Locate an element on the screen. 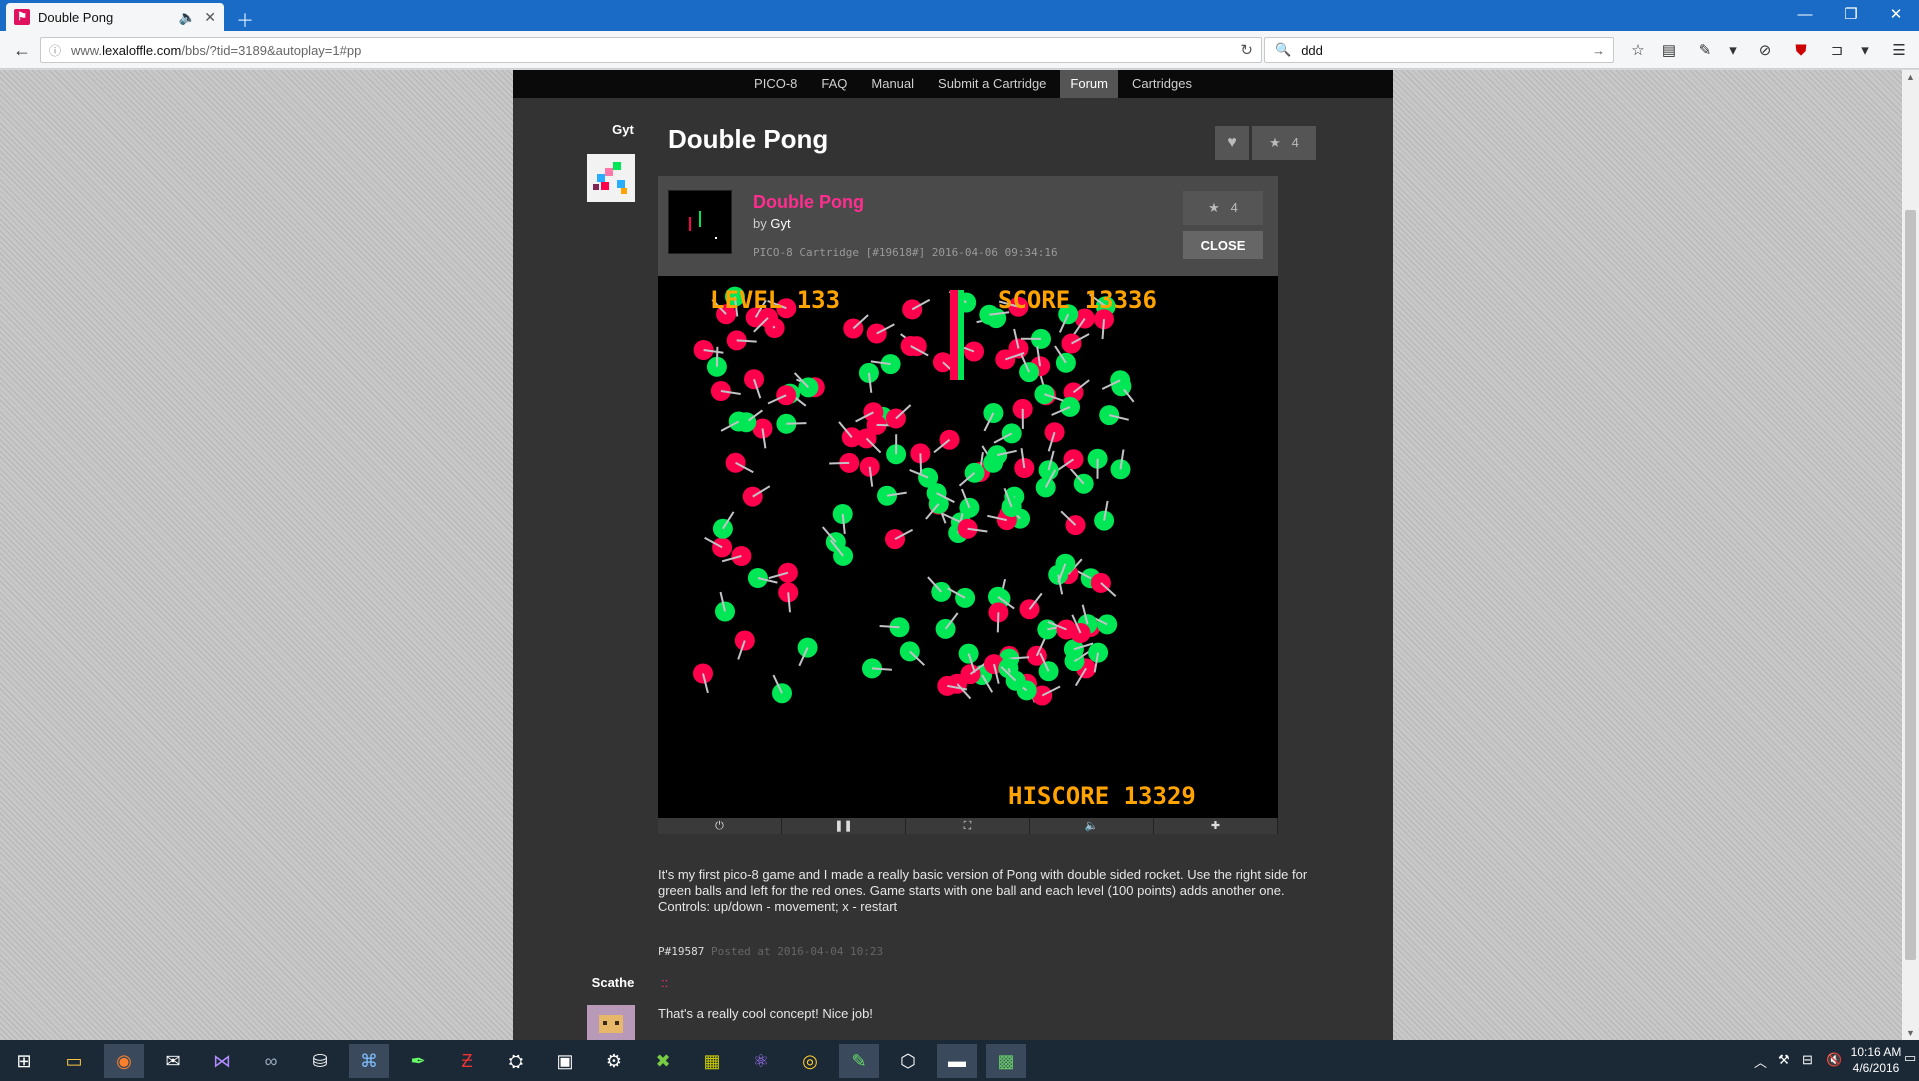 The height and width of the screenshot is (1081, 1919). info-icon: ⓘ is located at coordinates (55, 50).